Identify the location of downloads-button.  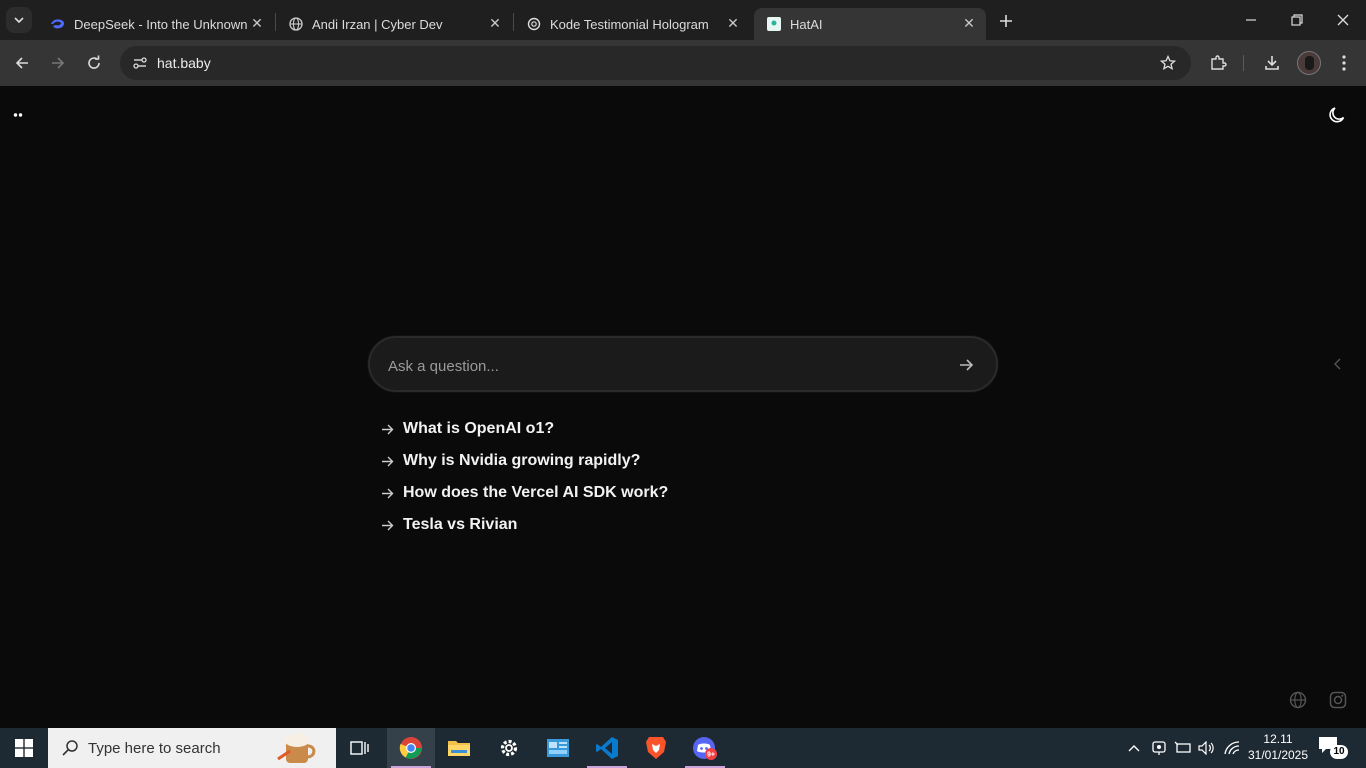
(1272, 63).